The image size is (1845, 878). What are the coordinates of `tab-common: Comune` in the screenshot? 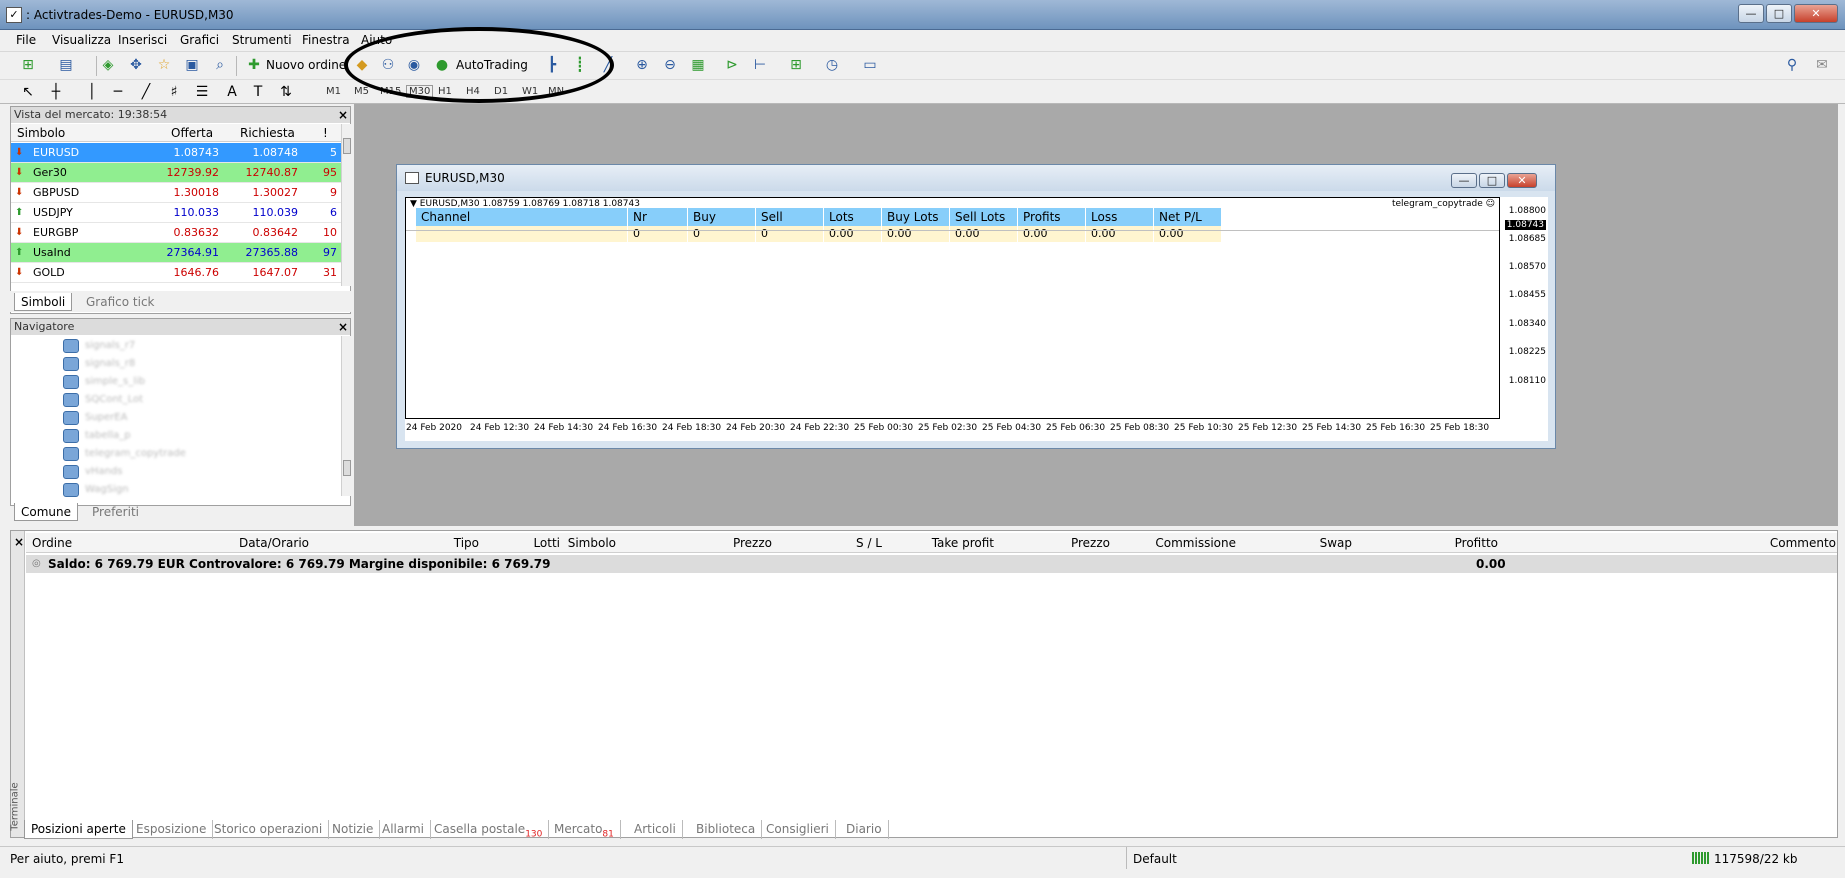 It's located at (46, 512).